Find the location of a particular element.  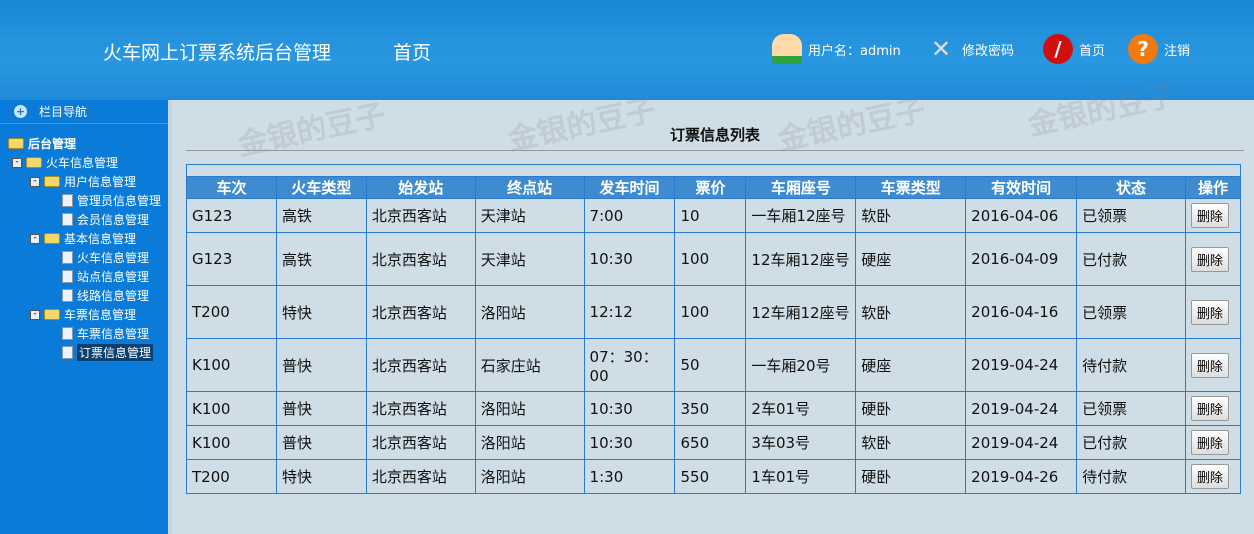

column-header: 火车类型 is located at coordinates (321, 187).